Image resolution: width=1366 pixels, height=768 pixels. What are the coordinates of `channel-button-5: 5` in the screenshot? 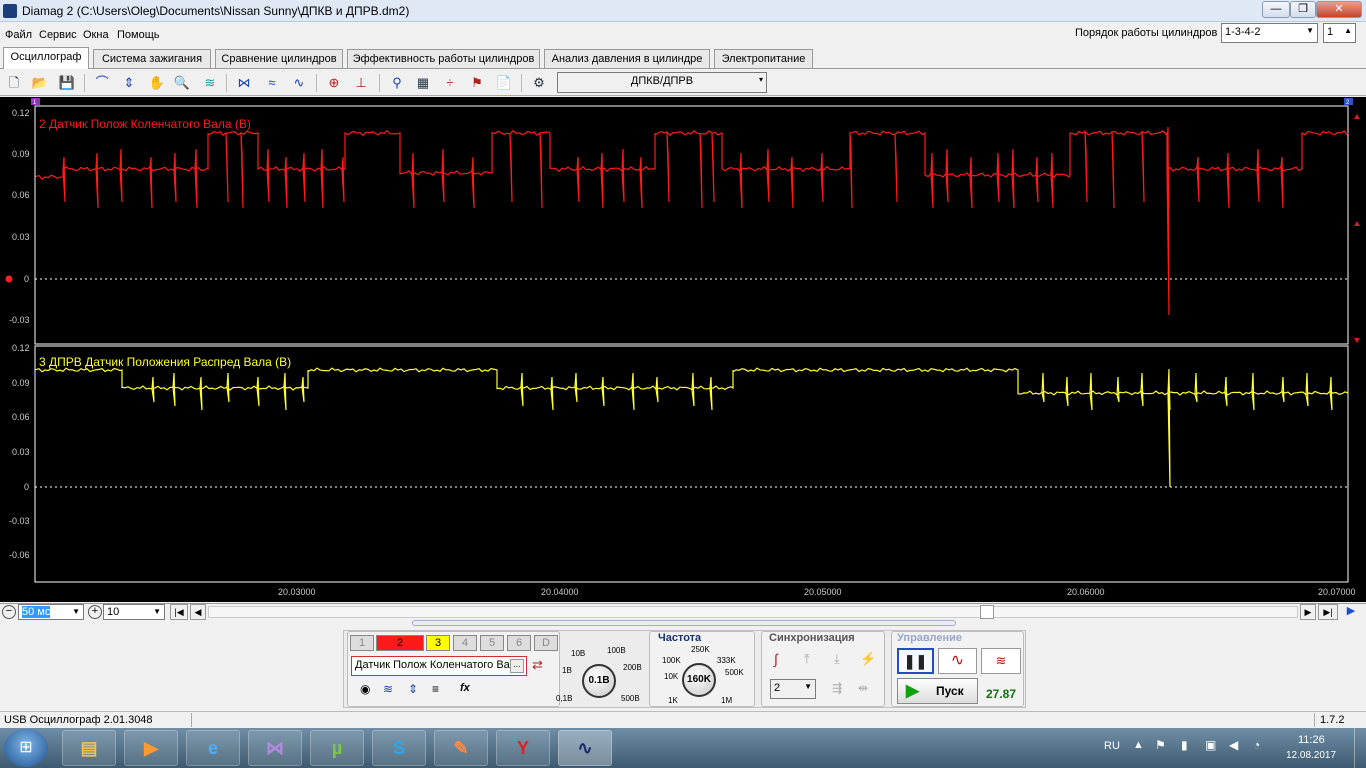 It's located at (492, 643).